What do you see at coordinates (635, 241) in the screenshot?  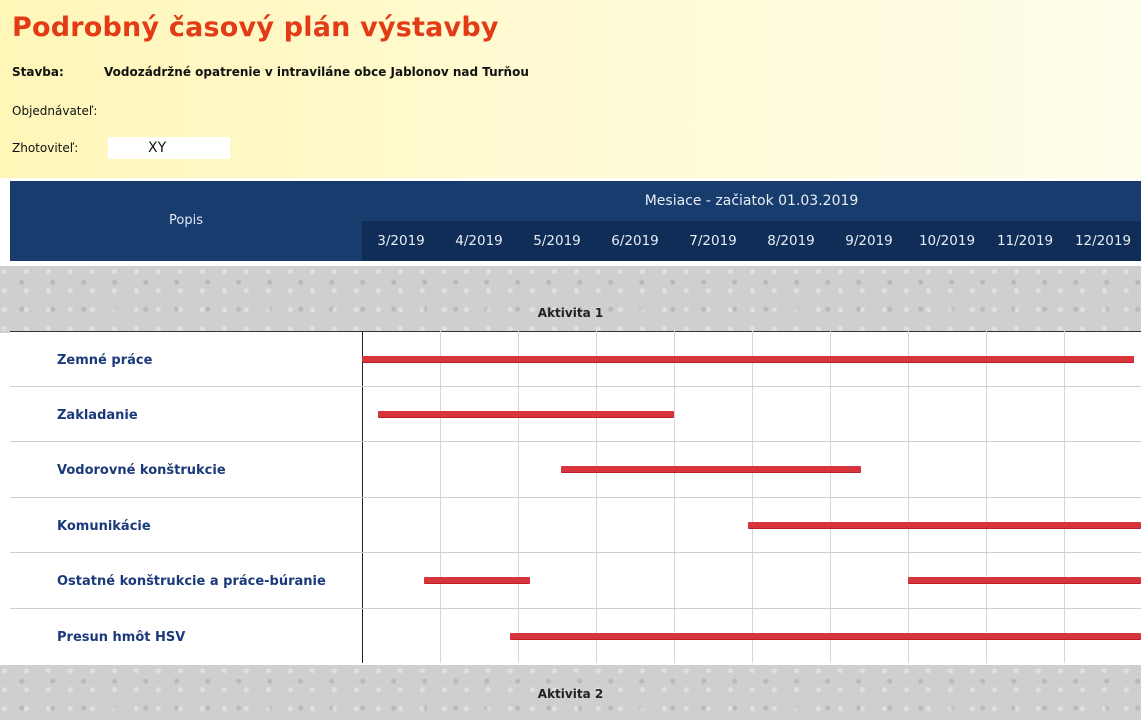 I see `month-6-2019: 6/2019` at bounding box center [635, 241].